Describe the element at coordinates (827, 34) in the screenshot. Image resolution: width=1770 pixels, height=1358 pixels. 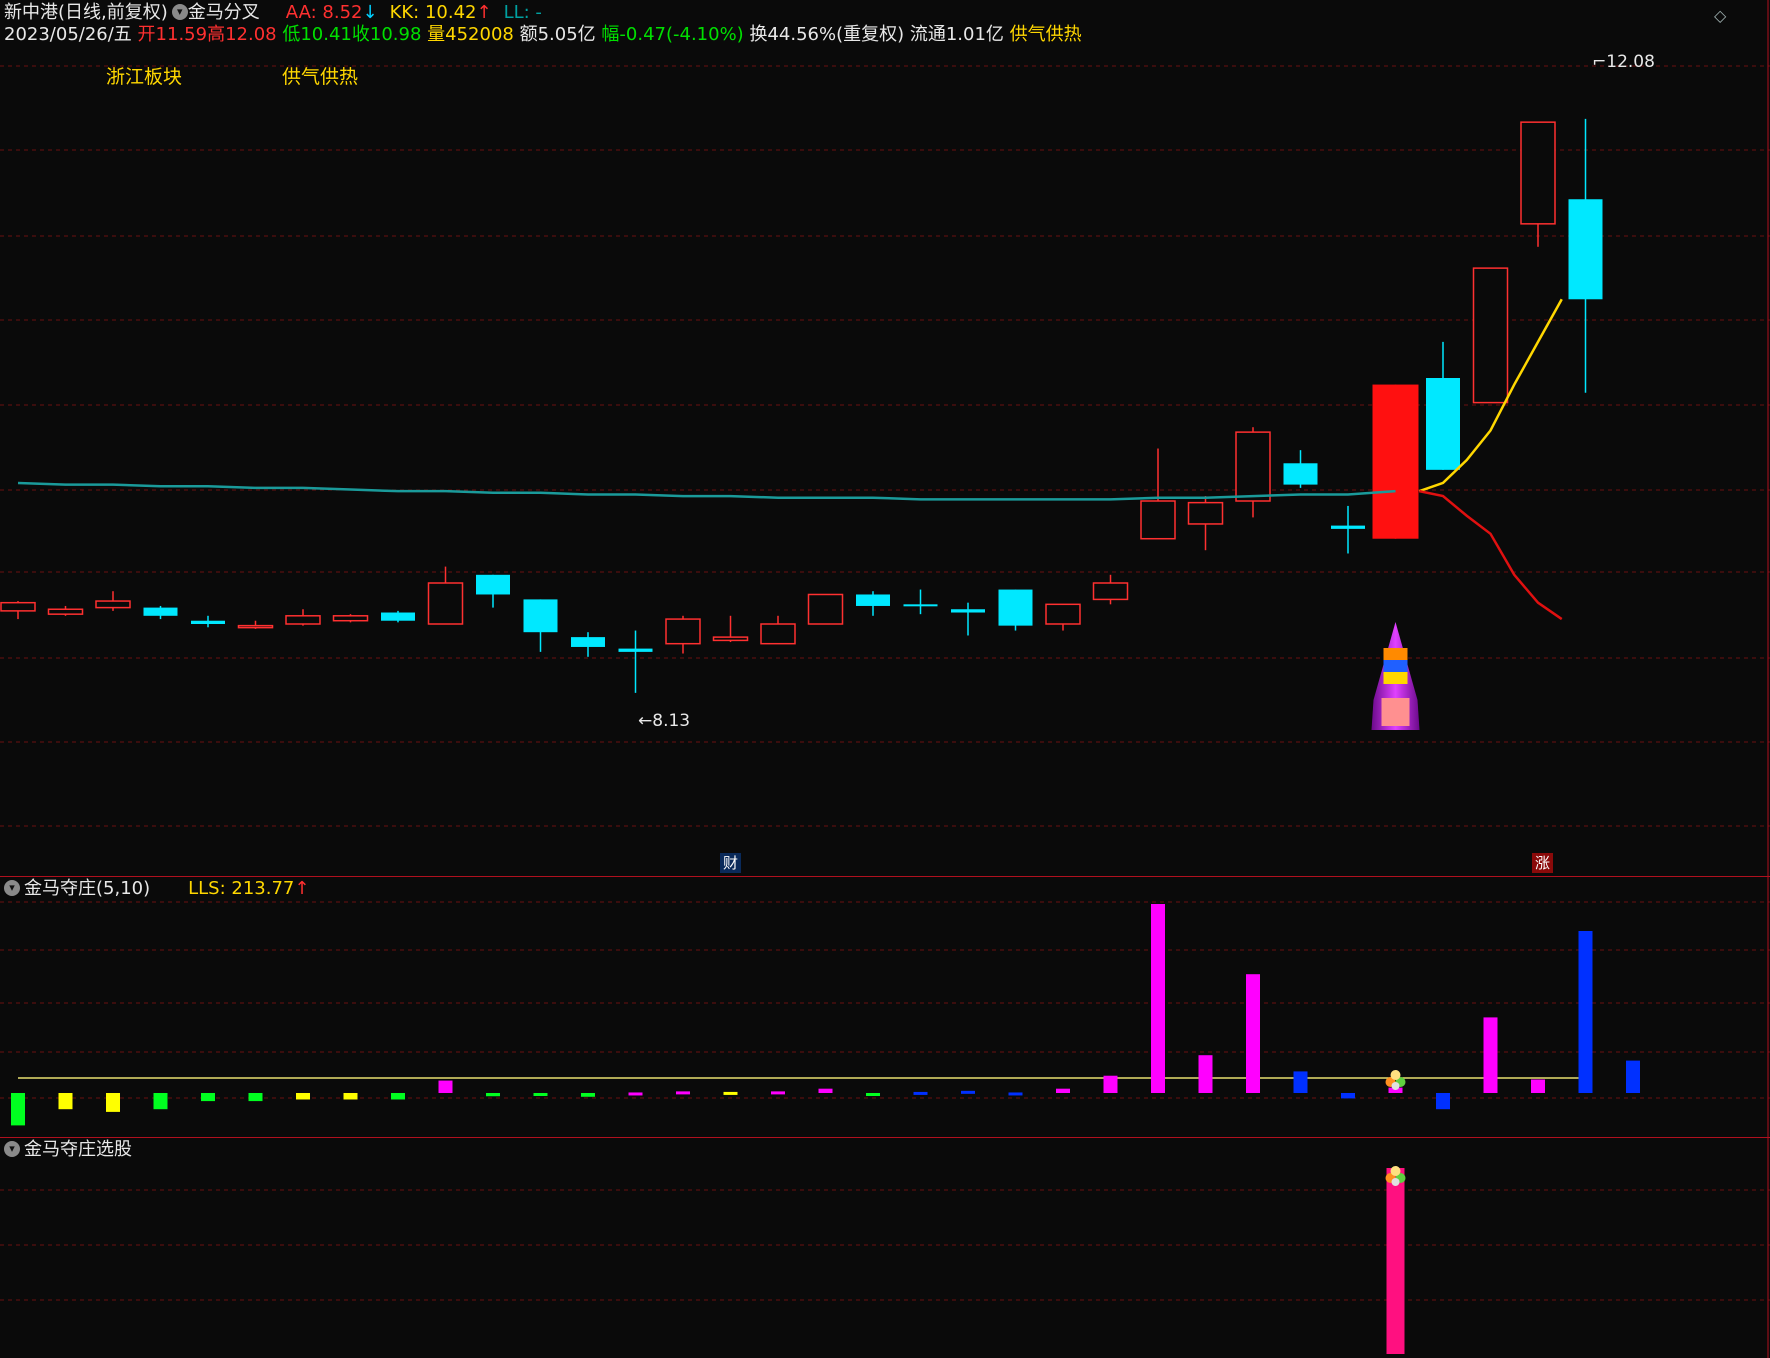
I see `turnover: 换44.56%(重复权)` at that location.